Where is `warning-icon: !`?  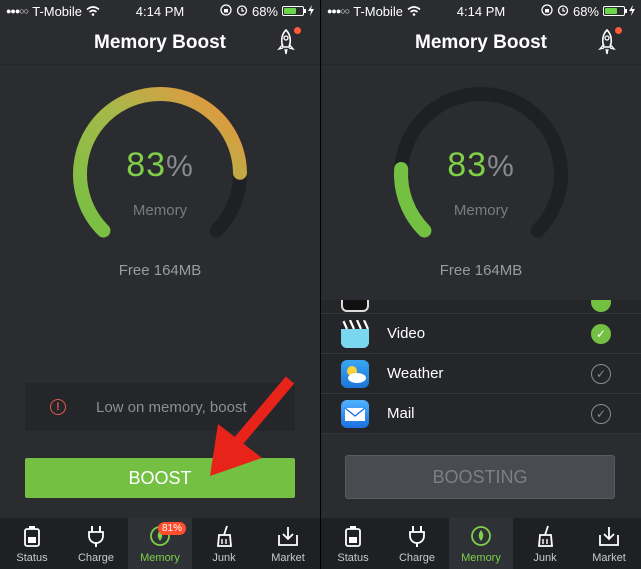 warning-icon: ! is located at coordinates (58, 407).